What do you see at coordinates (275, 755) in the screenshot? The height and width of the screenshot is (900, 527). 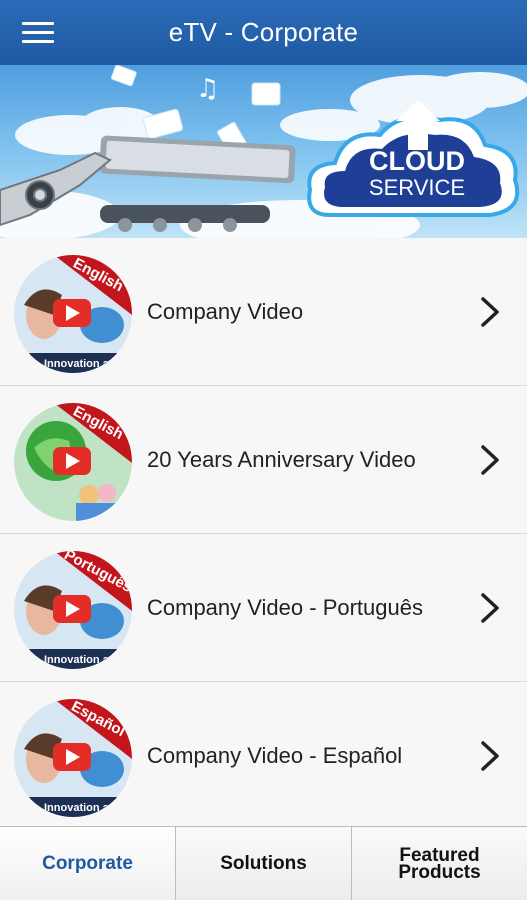 I see `video-title: Company Video - Español` at bounding box center [275, 755].